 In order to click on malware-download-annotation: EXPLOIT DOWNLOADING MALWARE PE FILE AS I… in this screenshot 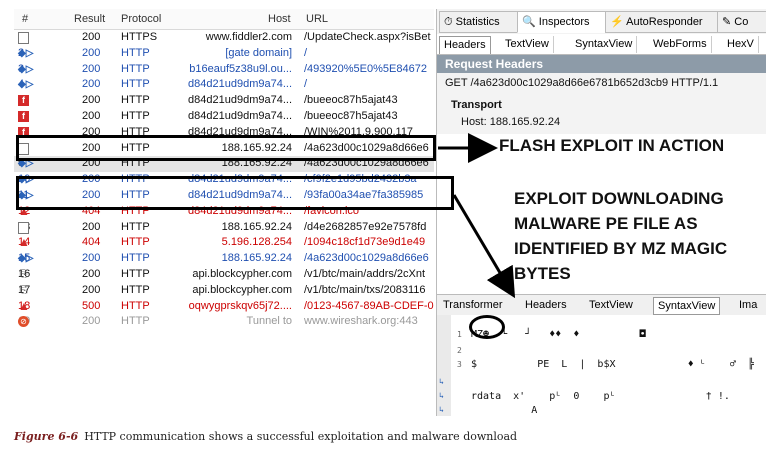, I will do `click(620, 236)`.